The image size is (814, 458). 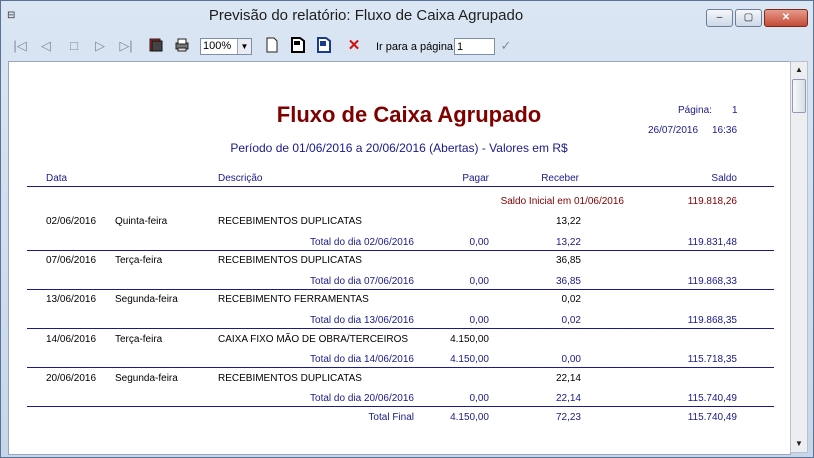 I want to click on goto-page-label: Ir para a página, so click(x=415, y=47).